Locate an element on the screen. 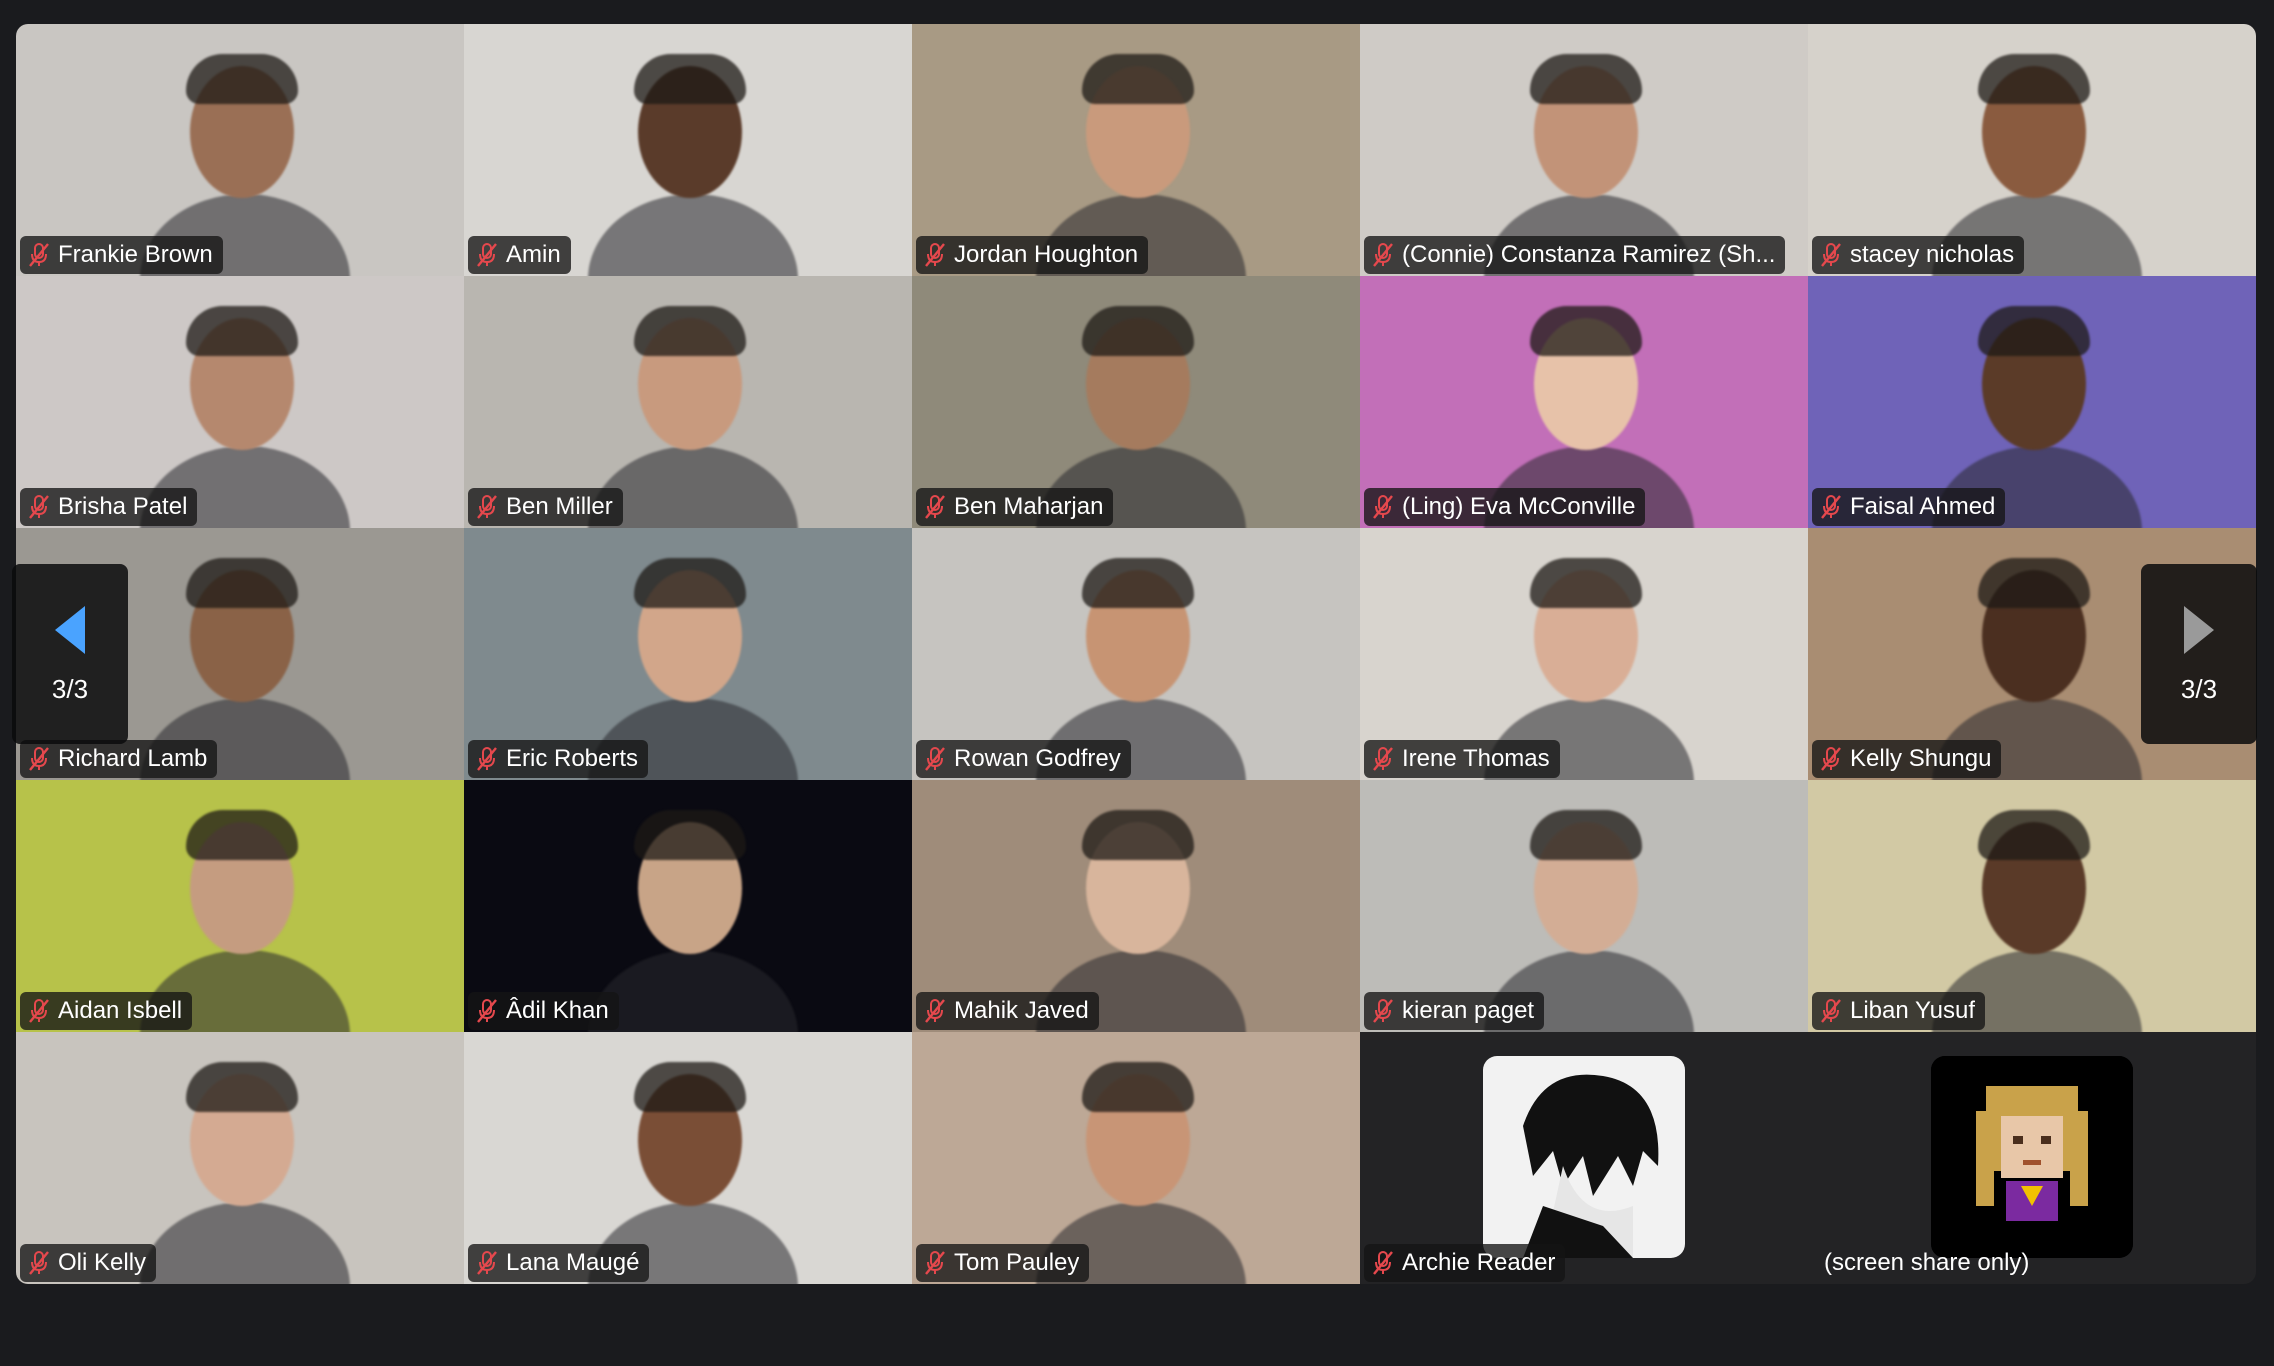 This screenshot has width=2274, height=1366. participant-tile: Eric Roberts is located at coordinates (688, 654).